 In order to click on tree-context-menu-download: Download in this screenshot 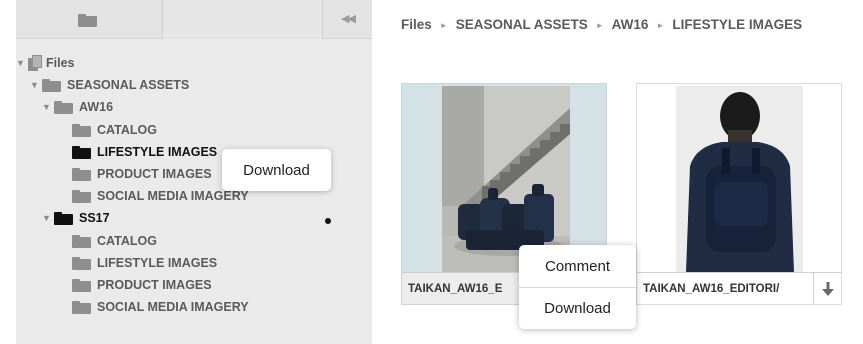, I will do `click(276, 170)`.